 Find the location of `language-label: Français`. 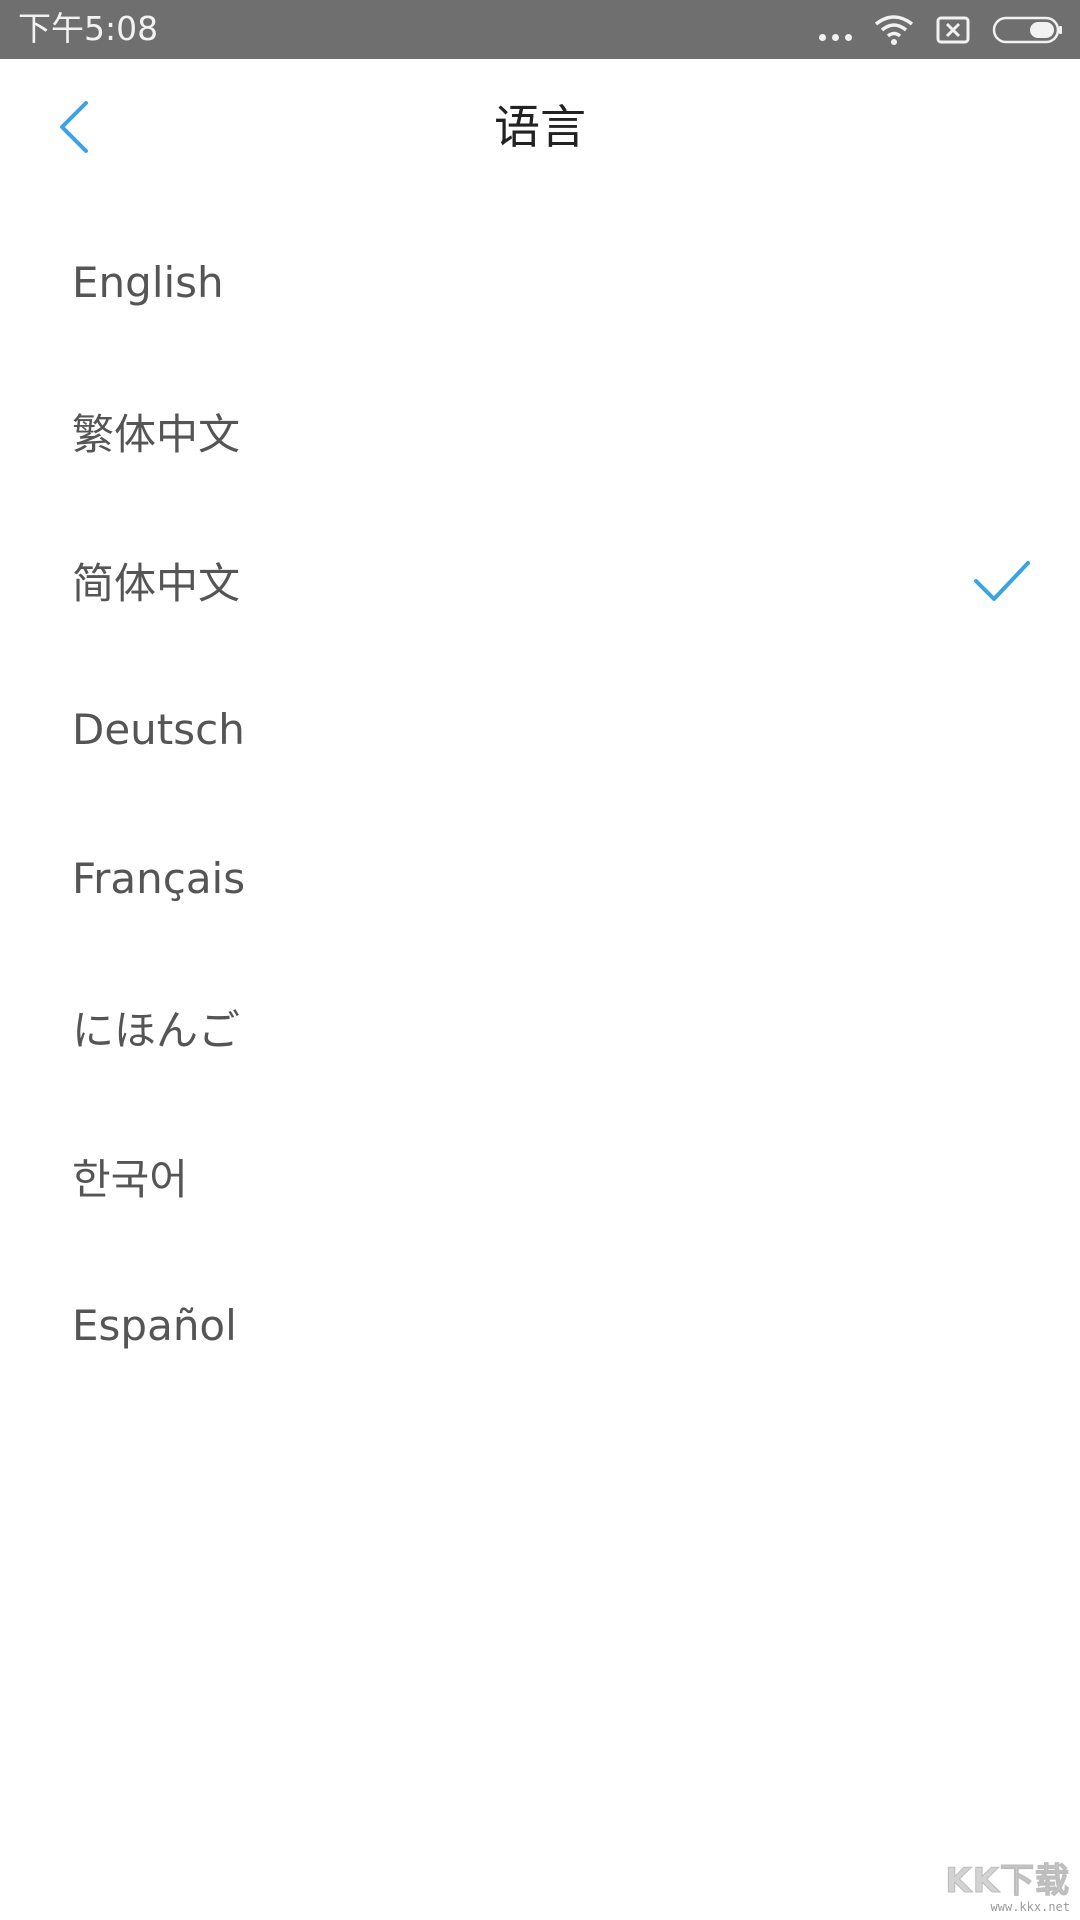

language-label: Français is located at coordinates (159, 878).